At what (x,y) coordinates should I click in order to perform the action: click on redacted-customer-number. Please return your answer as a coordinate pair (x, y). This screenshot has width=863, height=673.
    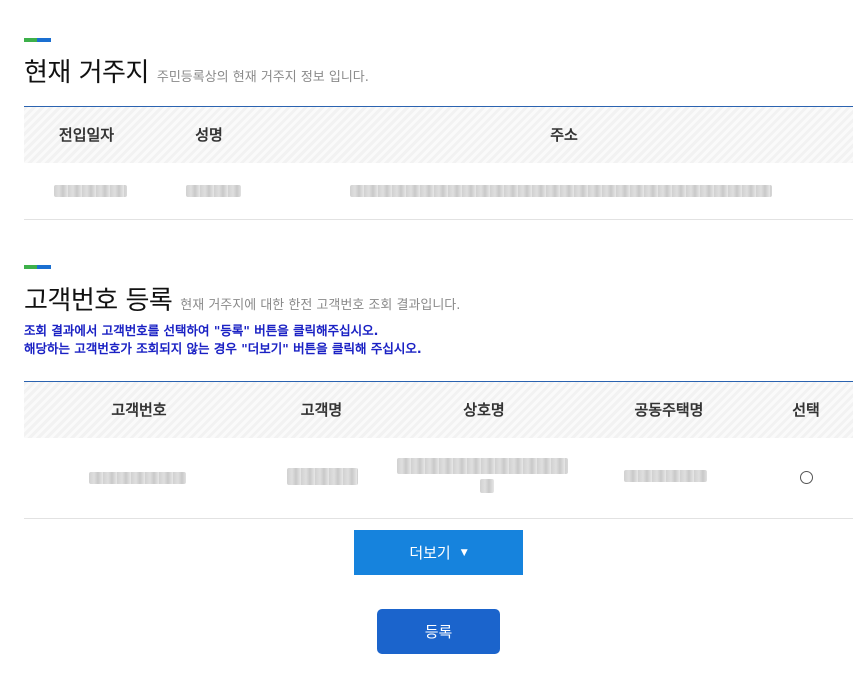
    Looking at the image, I should click on (137, 478).